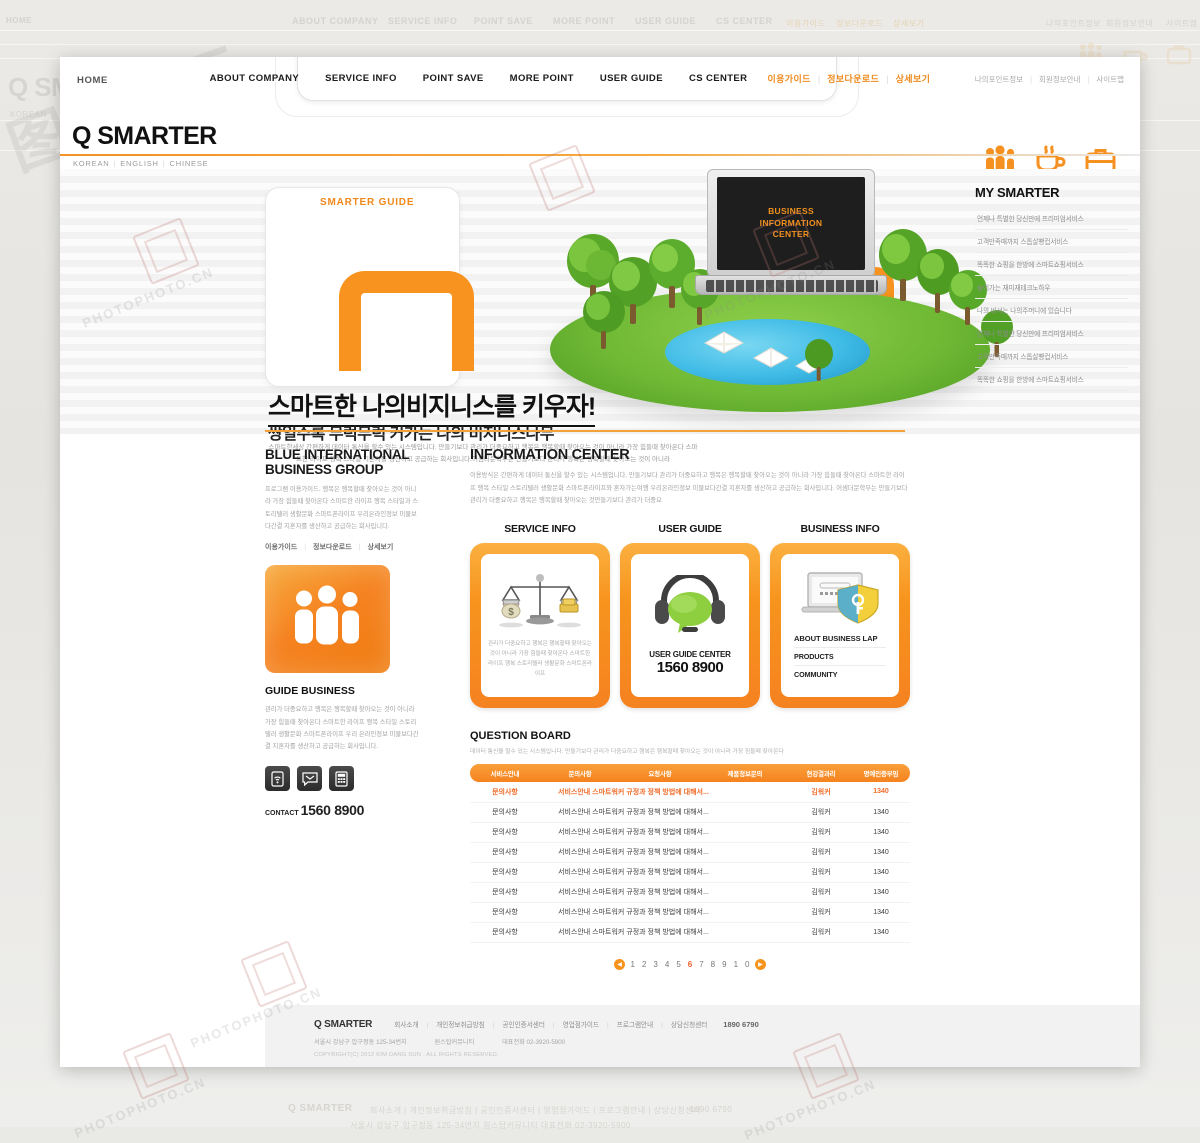 The image size is (1200, 1143). What do you see at coordinates (840, 625) in the screenshot?
I see `card-business-info: ABOUT BUSINESS LAP PRODUCTS COMMUNITY` at bounding box center [840, 625].